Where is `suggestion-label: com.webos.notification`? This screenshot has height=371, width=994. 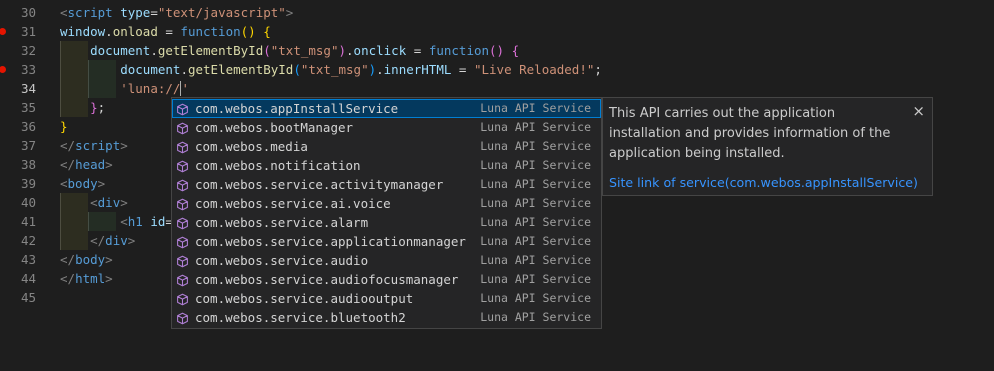 suggestion-label: com.webos.notification is located at coordinates (278, 165).